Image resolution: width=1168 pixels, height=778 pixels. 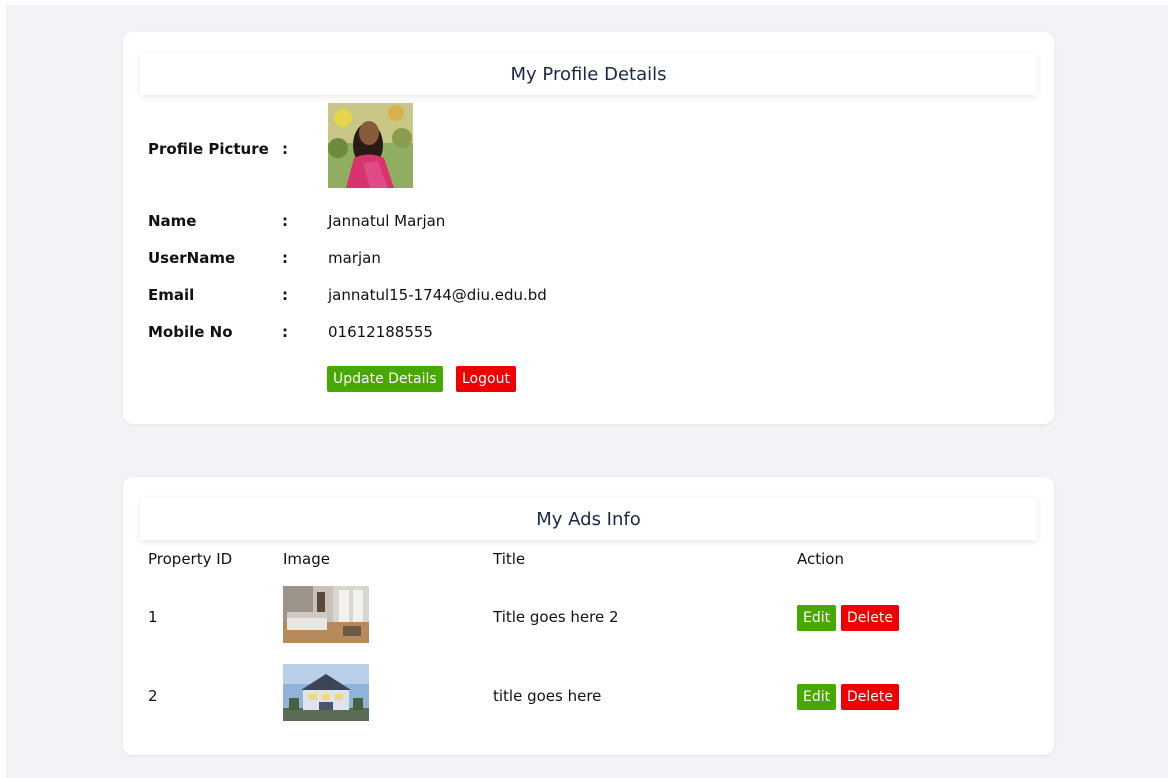 What do you see at coordinates (588, 519) in the screenshot?
I see `ads-info-title: My Ads Info` at bounding box center [588, 519].